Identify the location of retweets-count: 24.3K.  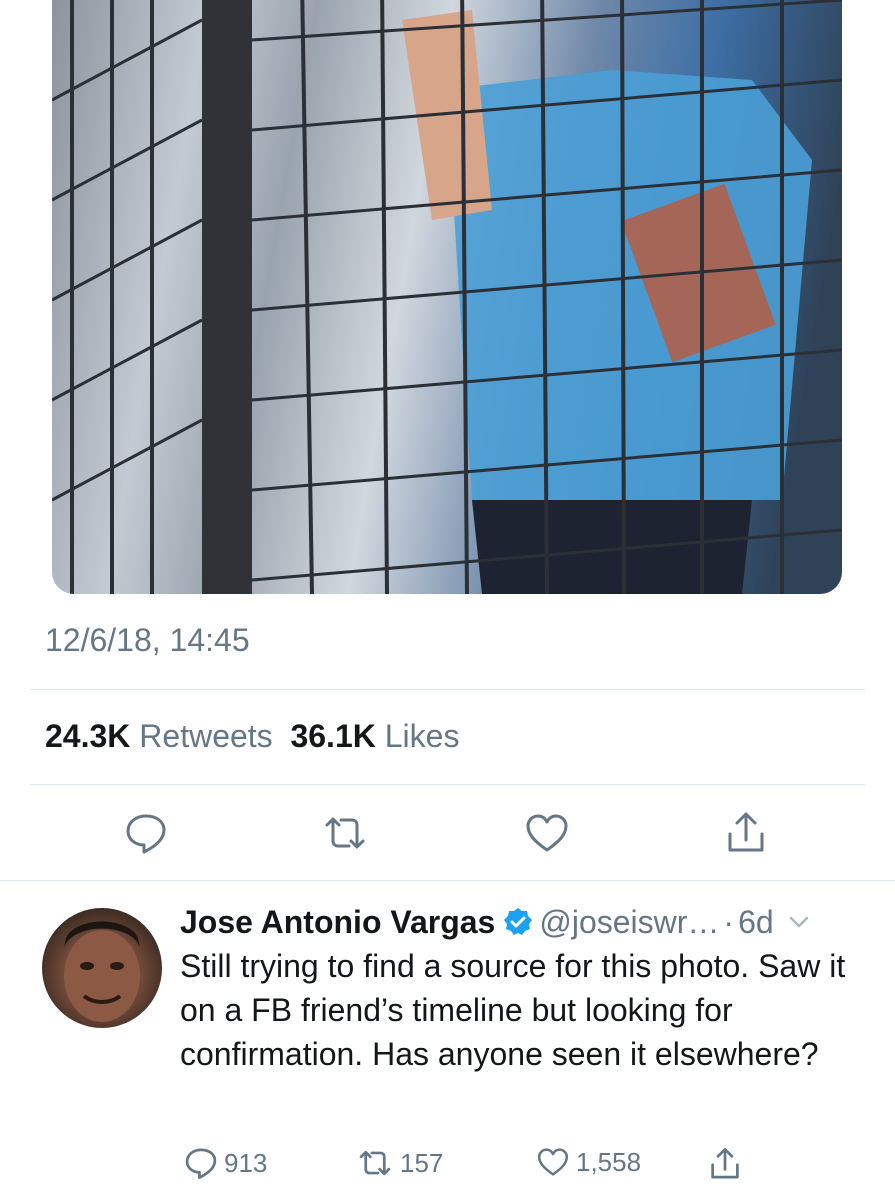
(88, 736).